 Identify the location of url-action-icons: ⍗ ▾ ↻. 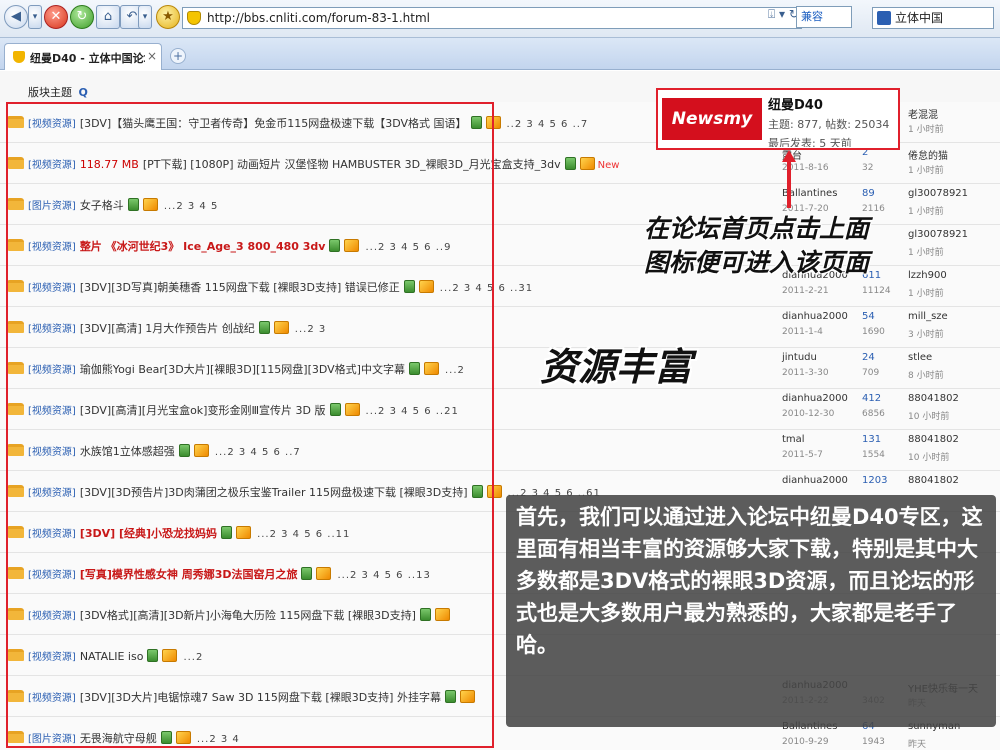
(783, 14).